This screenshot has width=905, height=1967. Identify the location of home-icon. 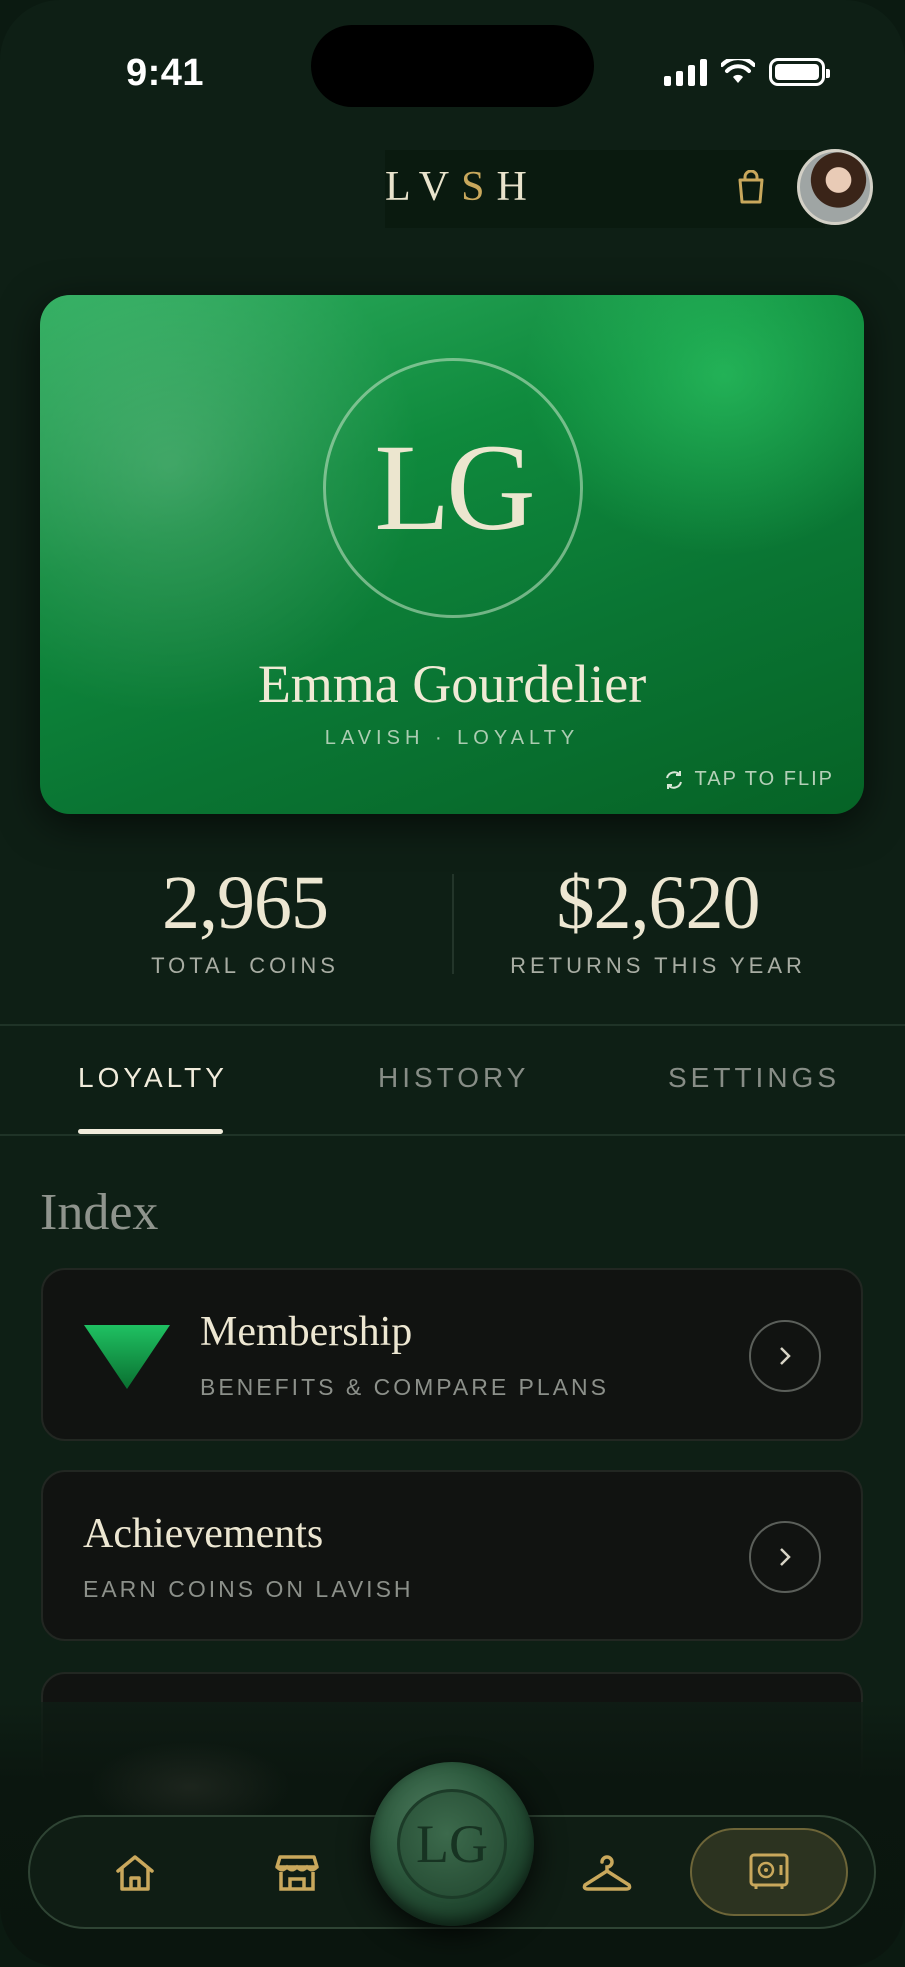
(135, 1873).